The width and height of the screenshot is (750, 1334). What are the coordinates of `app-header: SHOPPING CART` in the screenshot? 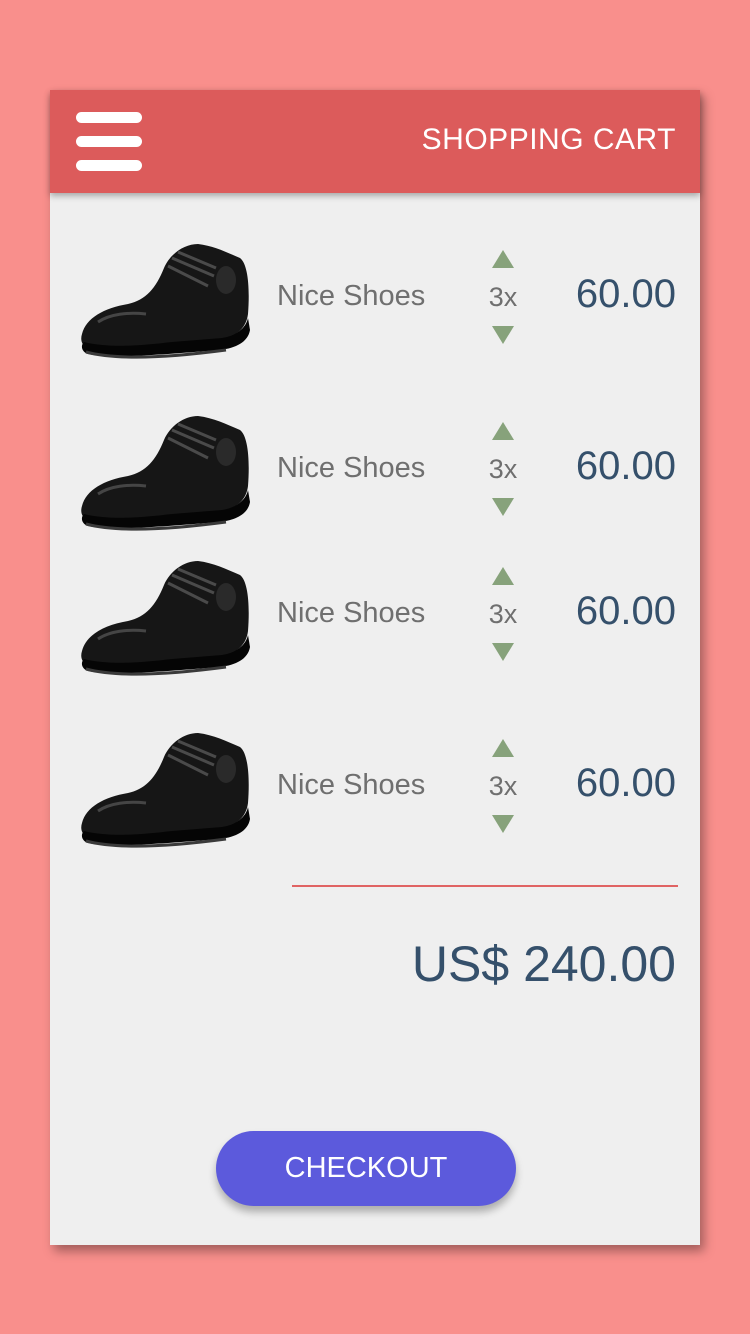 It's located at (375, 141).